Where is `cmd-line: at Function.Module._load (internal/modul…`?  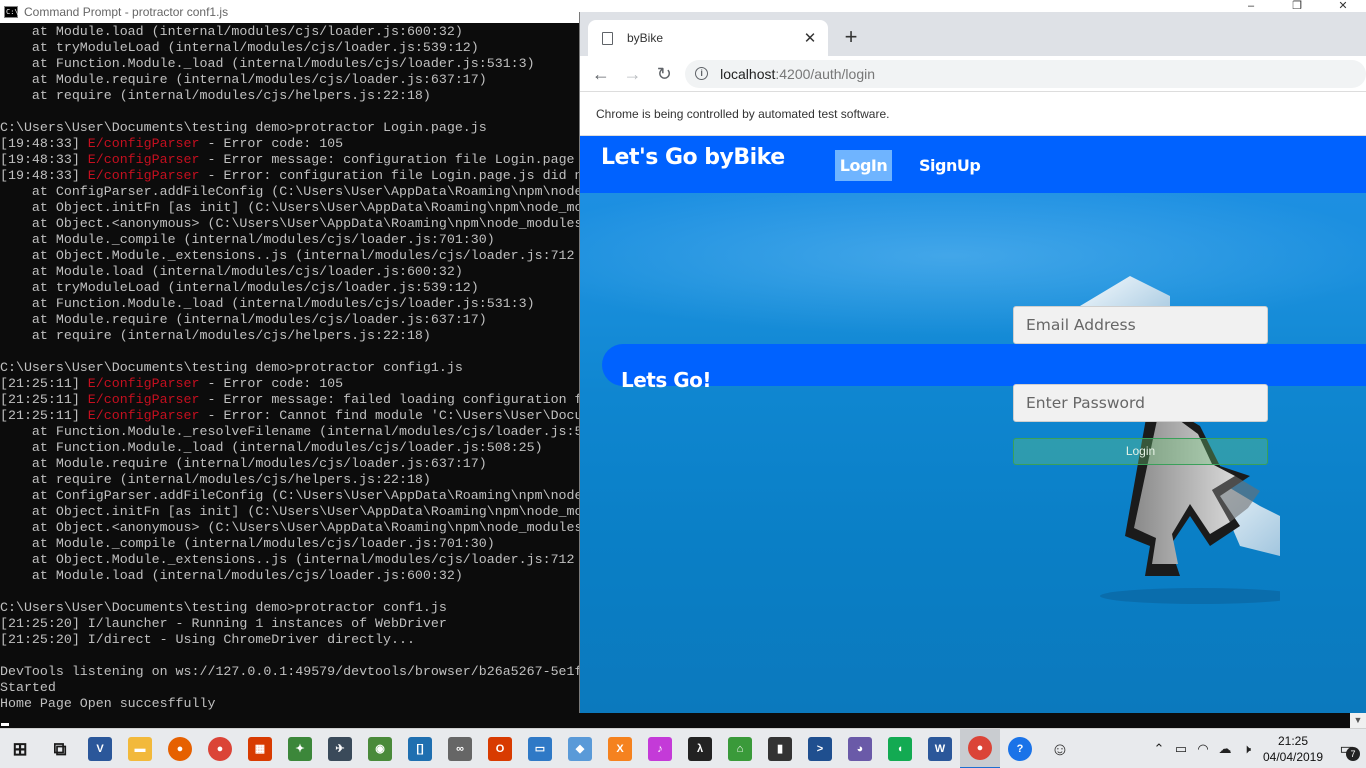 cmd-line: at Function.Module._load (internal/modul… is located at coordinates (271, 447).